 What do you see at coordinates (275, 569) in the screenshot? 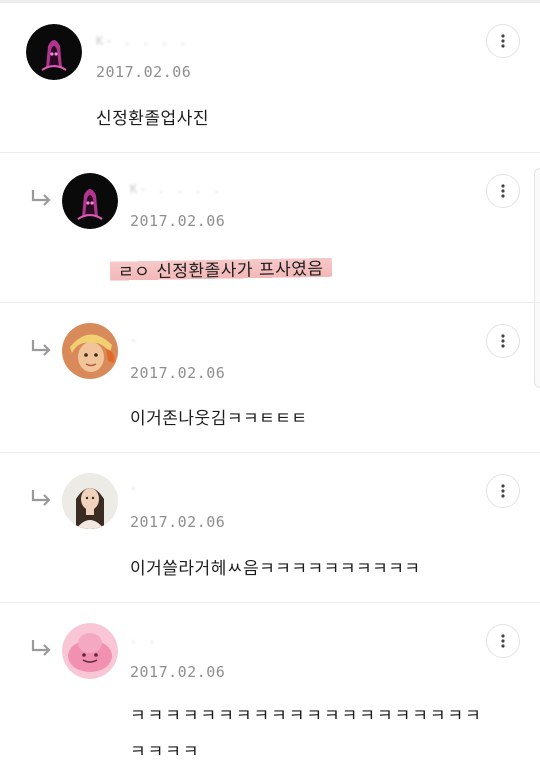
I see `comment-text: 이거쓸라거헤ㅆ음ㅋㅋㅋㅋㅋㅋㅋㅋㅋㅋ` at bounding box center [275, 569].